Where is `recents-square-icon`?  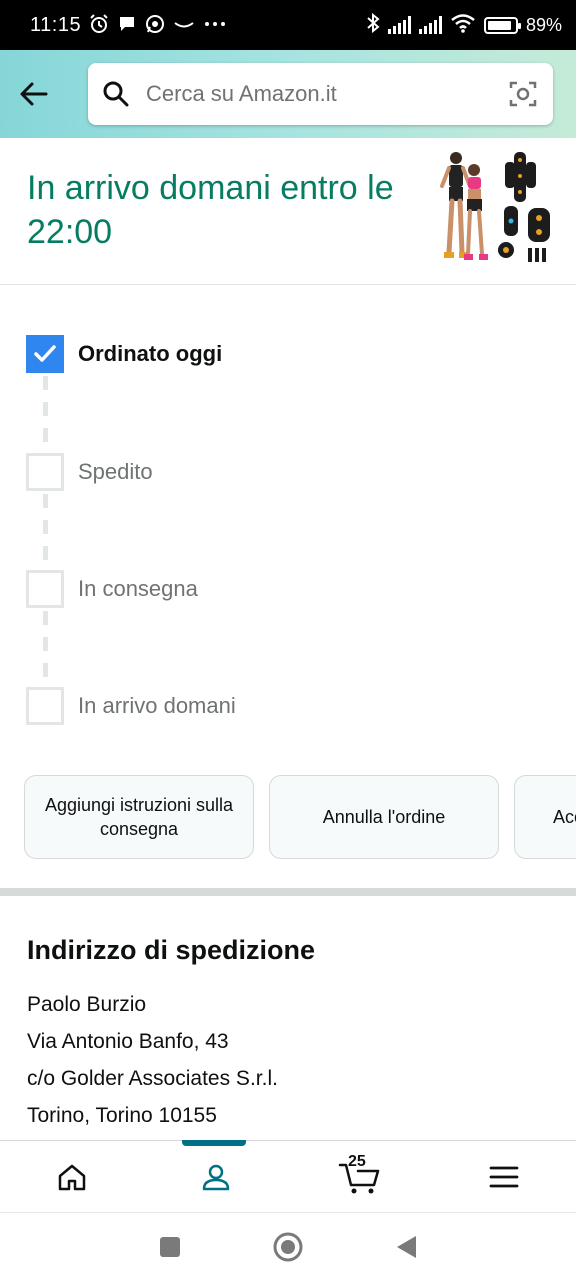 recents-square-icon is located at coordinates (170, 1247).